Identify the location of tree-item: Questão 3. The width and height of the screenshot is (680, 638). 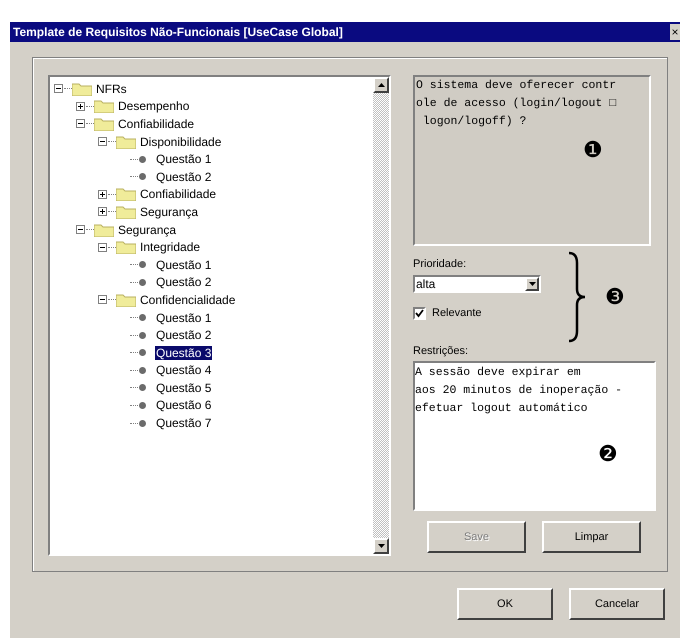
(183, 353).